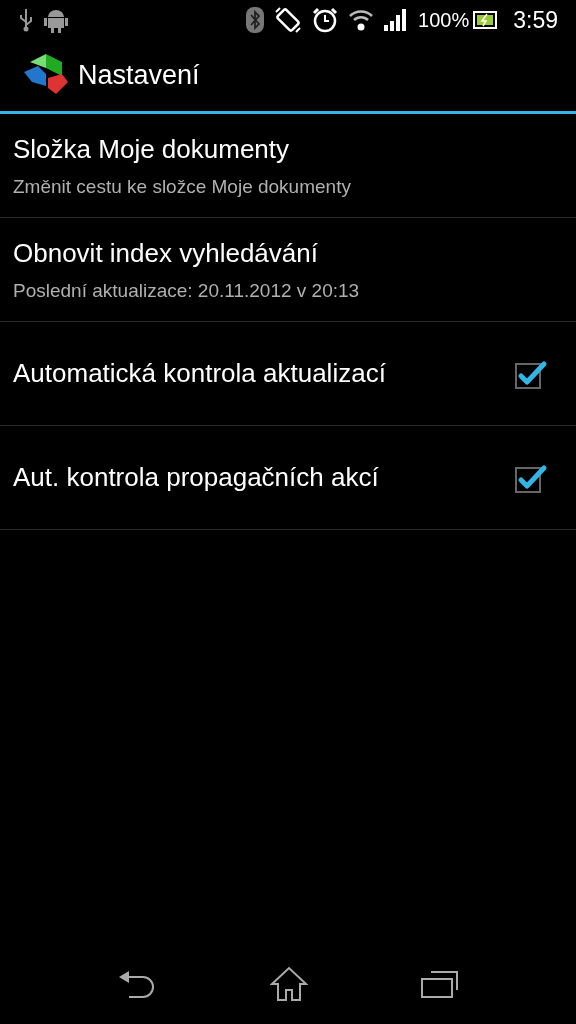 The height and width of the screenshot is (1024, 576). I want to click on alarm-icon, so click(325, 20).